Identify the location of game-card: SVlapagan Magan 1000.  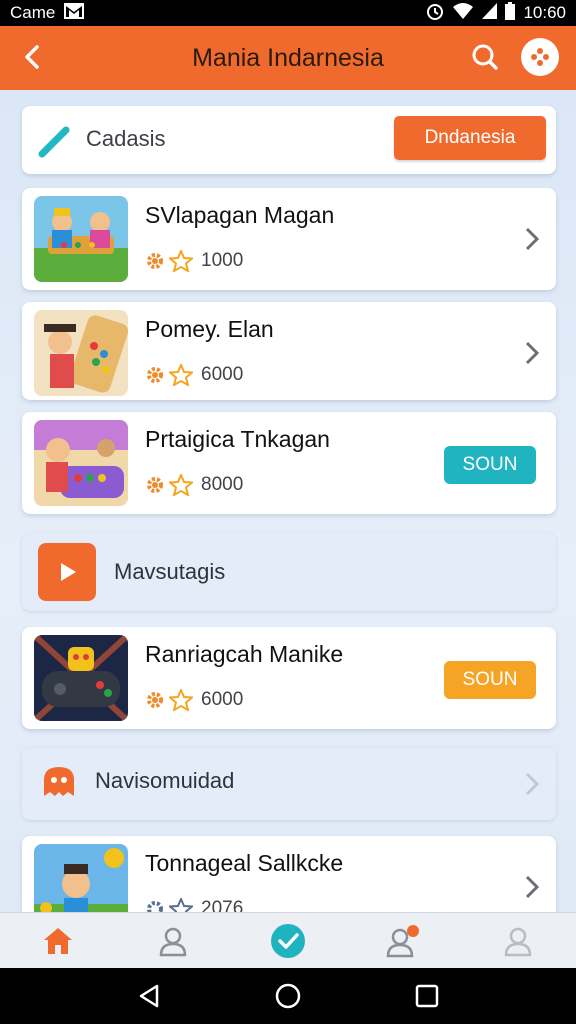
(289, 239).